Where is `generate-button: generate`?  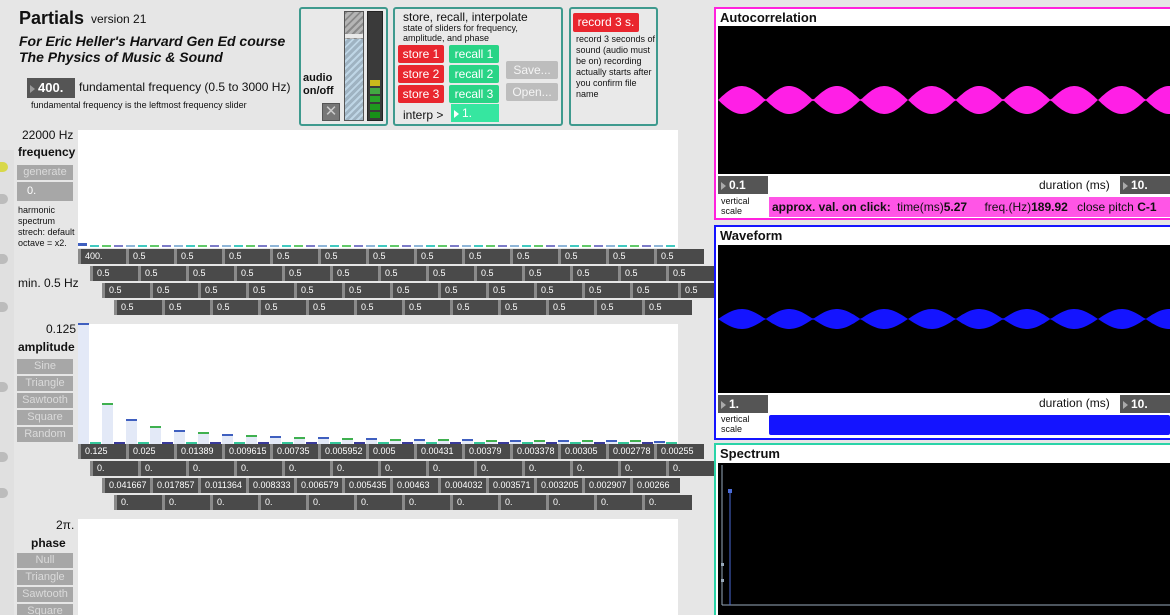 generate-button: generate is located at coordinates (45, 172).